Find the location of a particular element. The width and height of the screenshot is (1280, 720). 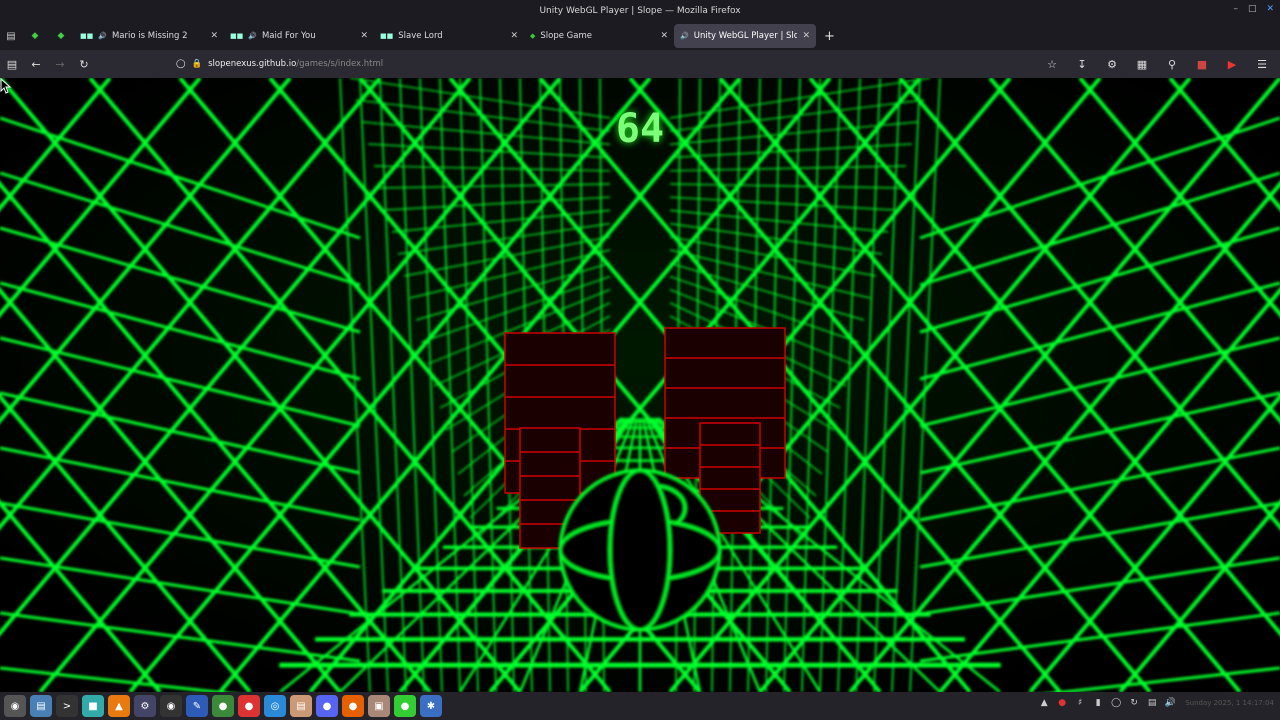

tab-slave-lord: ■■ Slave Lord ✕ is located at coordinates (449, 36).